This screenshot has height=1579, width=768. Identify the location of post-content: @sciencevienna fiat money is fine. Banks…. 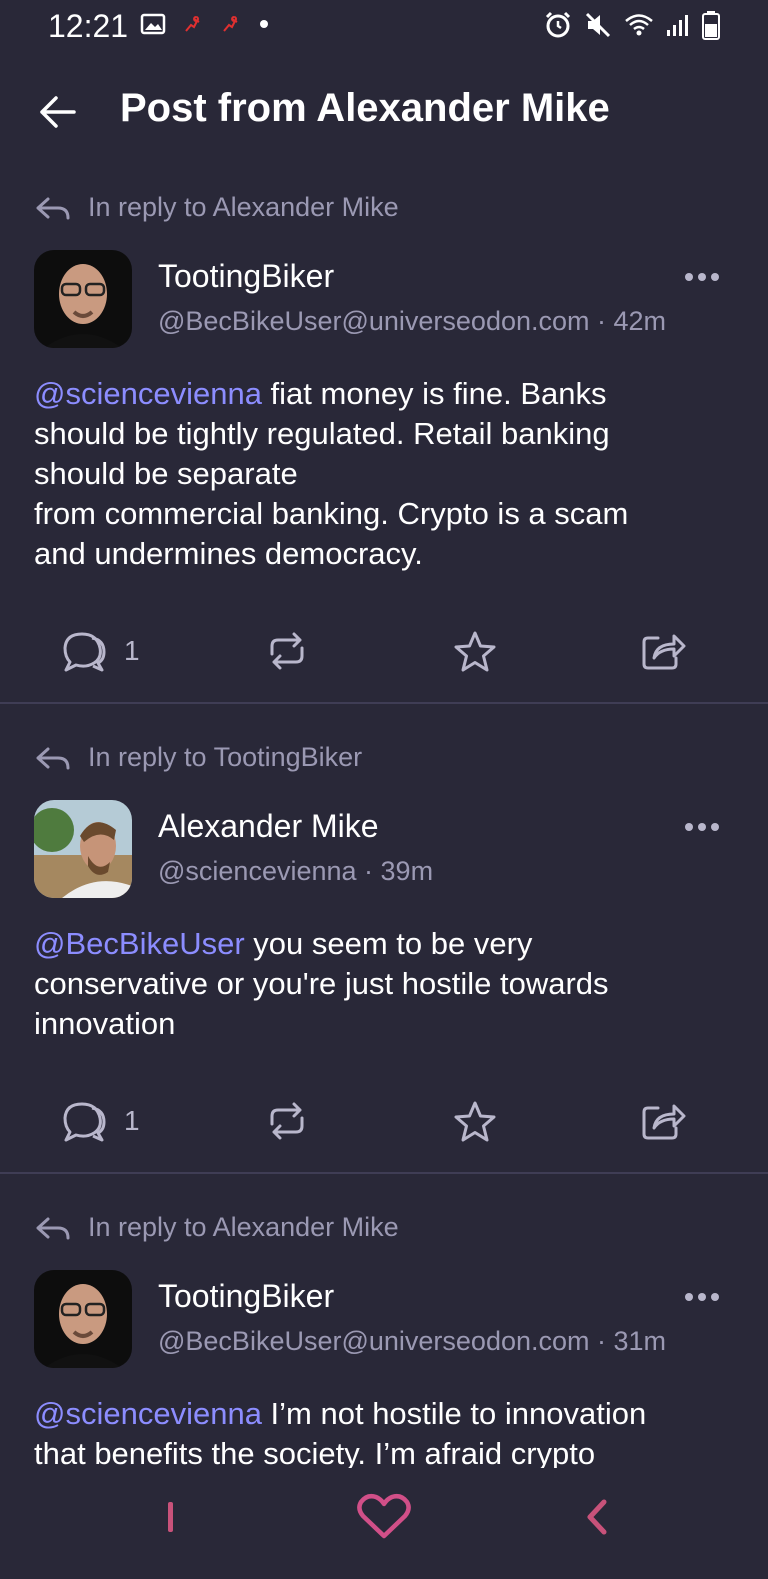
(384, 474).